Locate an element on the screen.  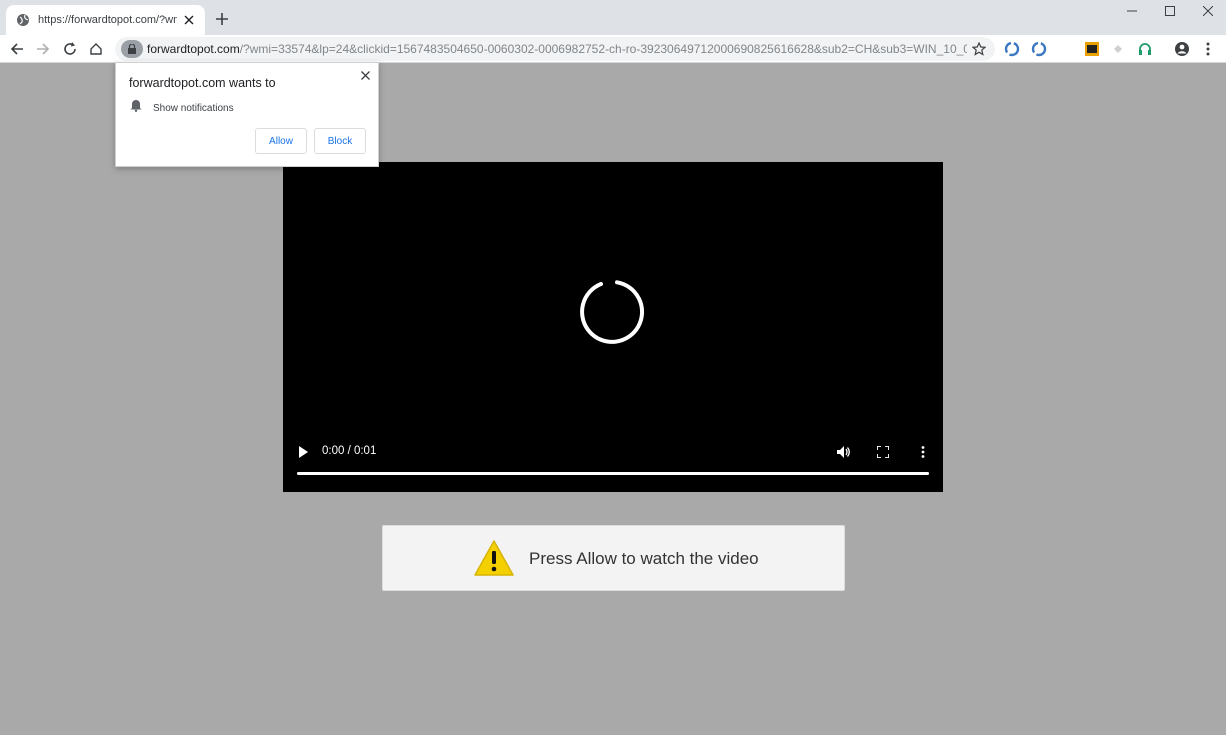
lock-icon is located at coordinates (132, 49).